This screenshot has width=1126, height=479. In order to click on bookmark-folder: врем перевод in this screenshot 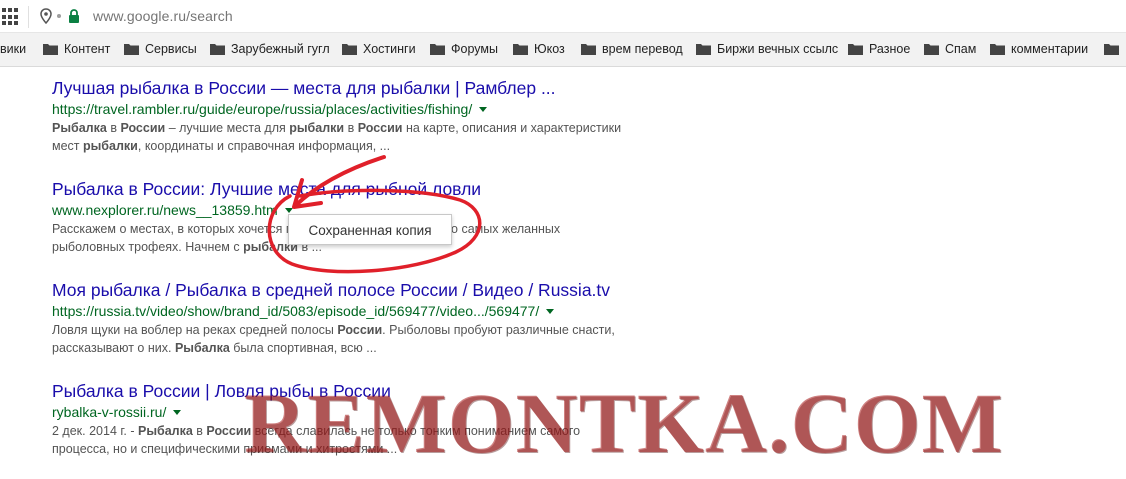, I will do `click(632, 49)`.